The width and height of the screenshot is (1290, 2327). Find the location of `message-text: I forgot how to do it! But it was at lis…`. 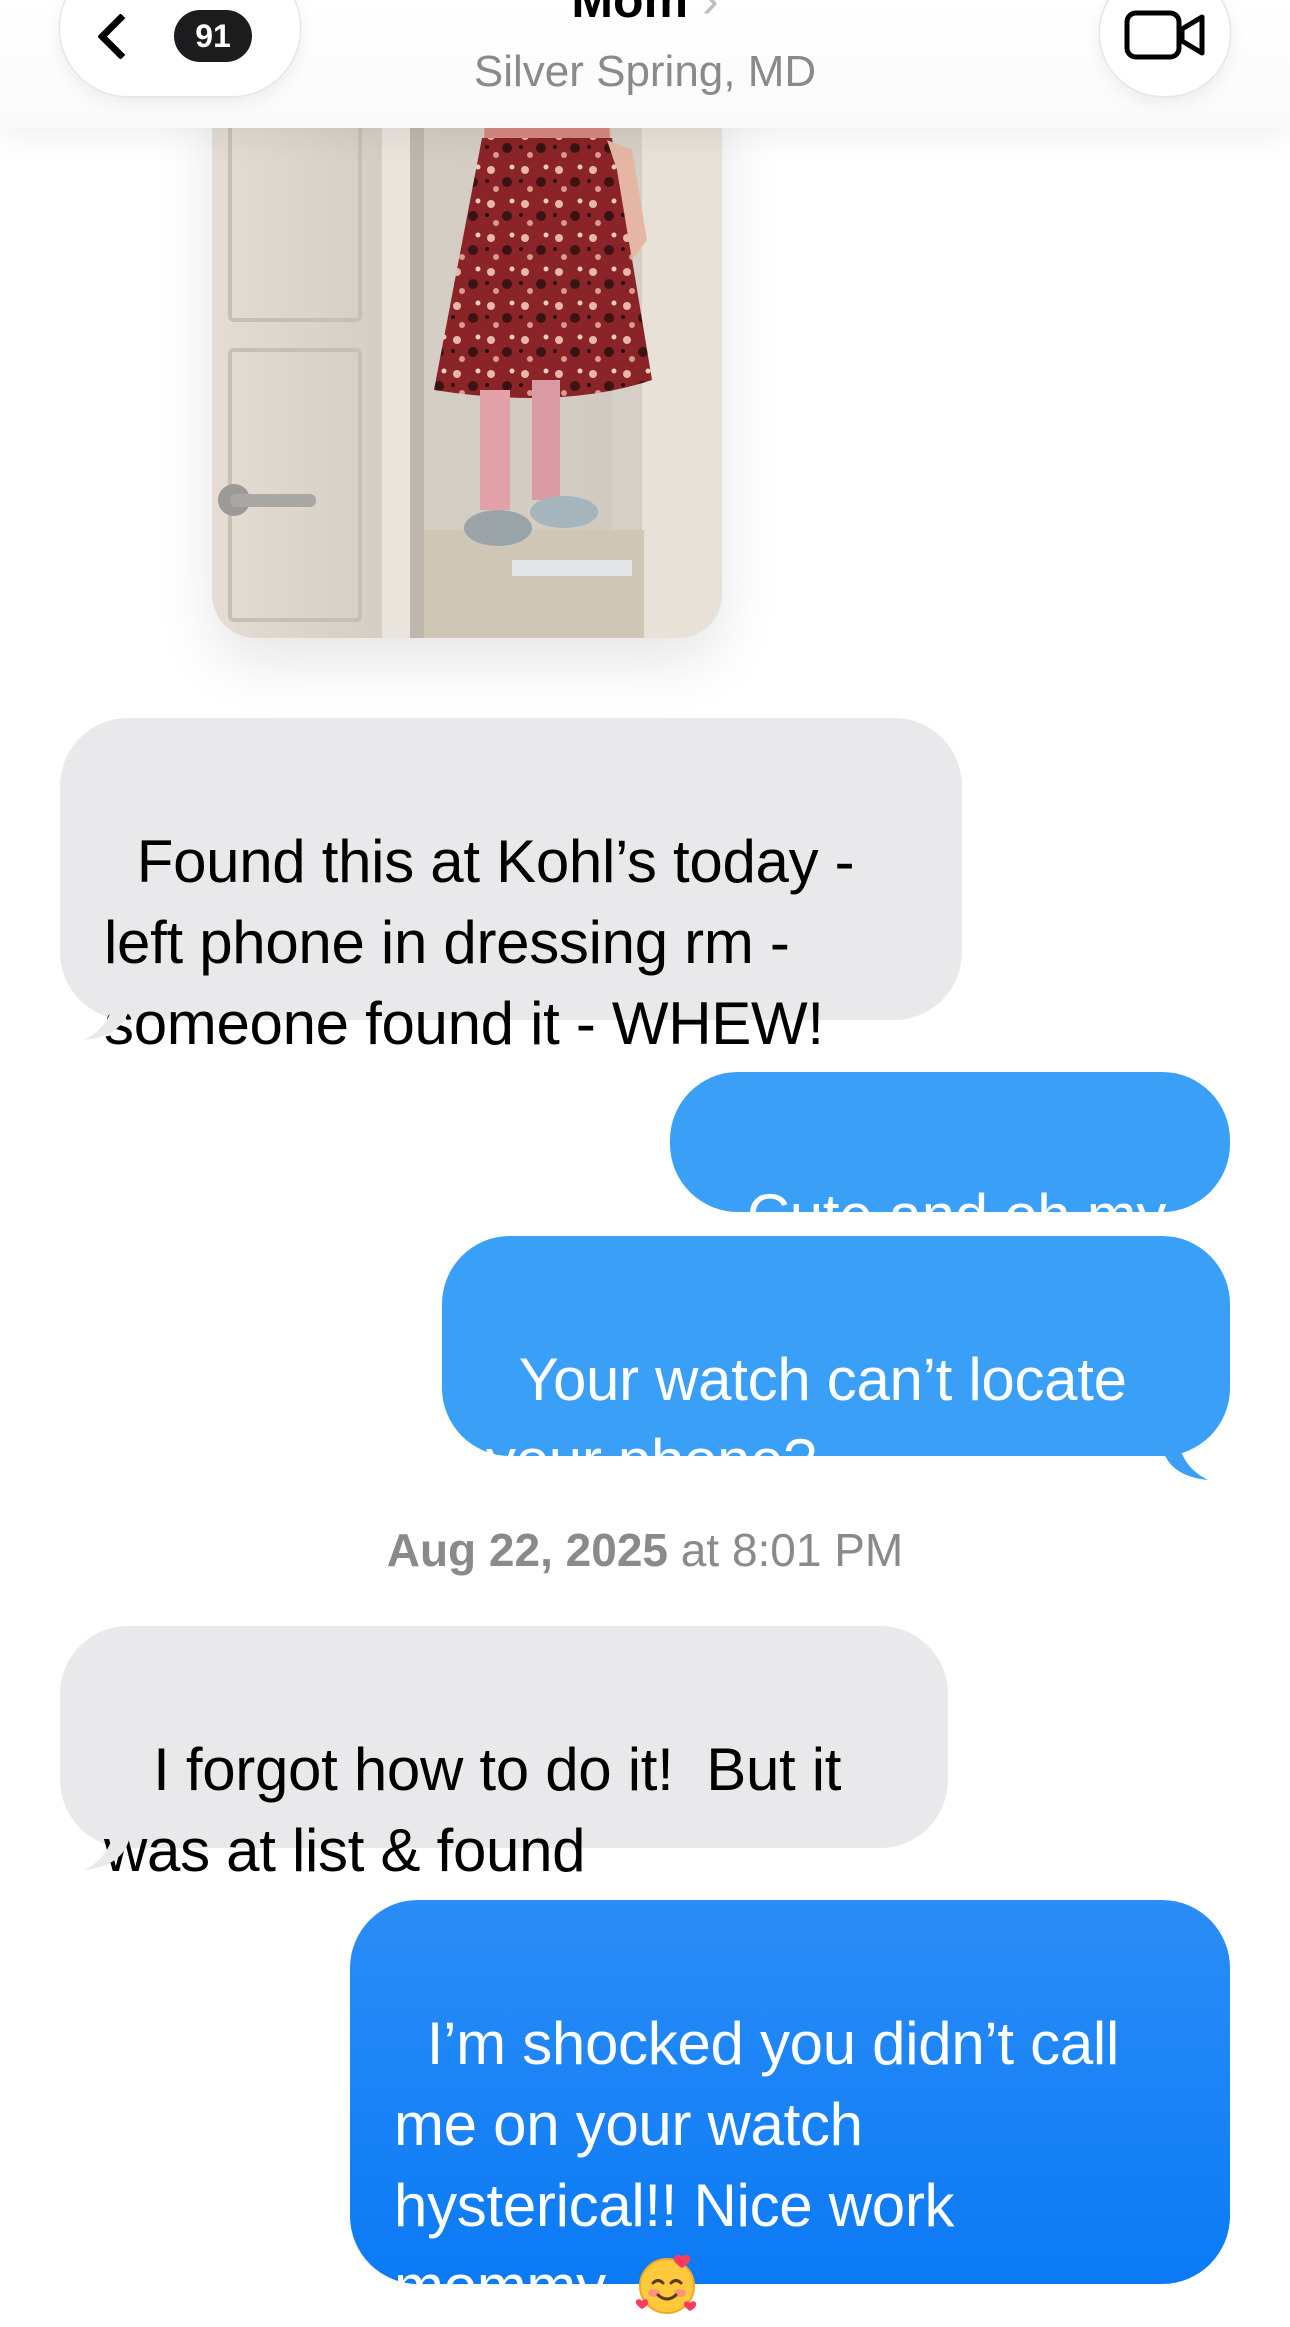

message-text: I forgot how to do it! But it was at lis… is located at coordinates (473, 1810).